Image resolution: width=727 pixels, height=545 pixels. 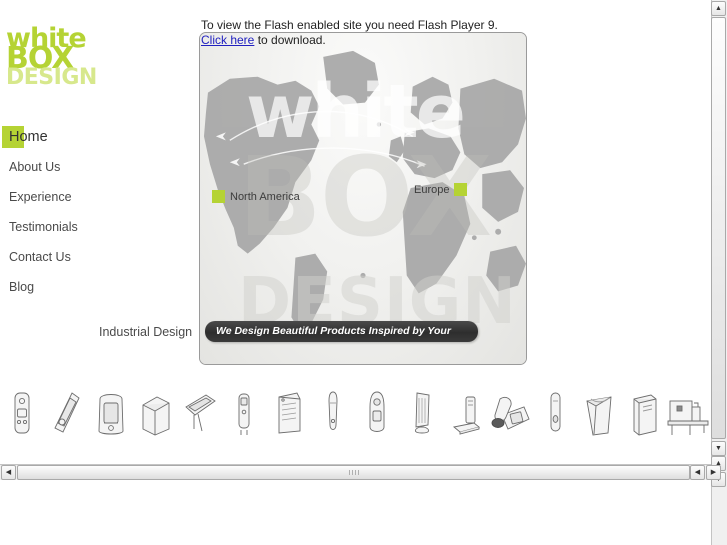 What do you see at coordinates (227, 40) in the screenshot?
I see `flash-download-link: Click here` at bounding box center [227, 40].